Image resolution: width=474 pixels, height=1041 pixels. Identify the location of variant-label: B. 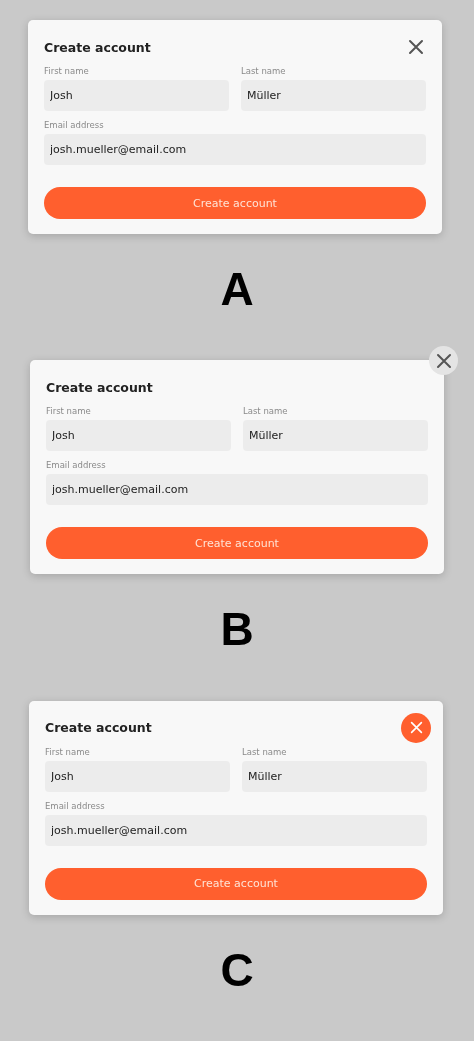
(237, 629).